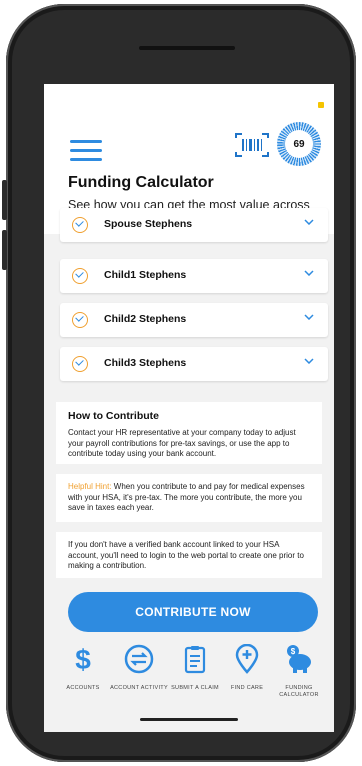  I want to click on nav-find-care: FIND CARE, so click(247, 667).